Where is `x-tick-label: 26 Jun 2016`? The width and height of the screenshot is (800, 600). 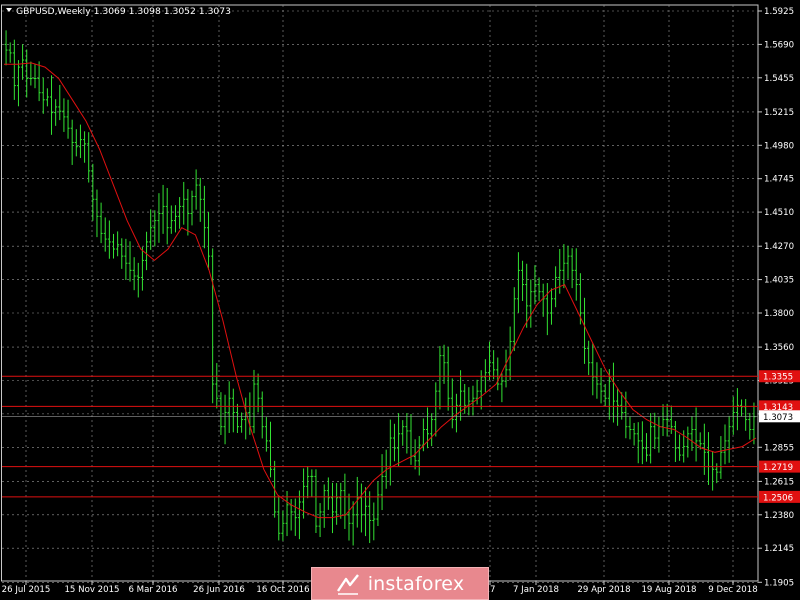
x-tick-label: 26 Jun 2016 is located at coordinates (219, 590).